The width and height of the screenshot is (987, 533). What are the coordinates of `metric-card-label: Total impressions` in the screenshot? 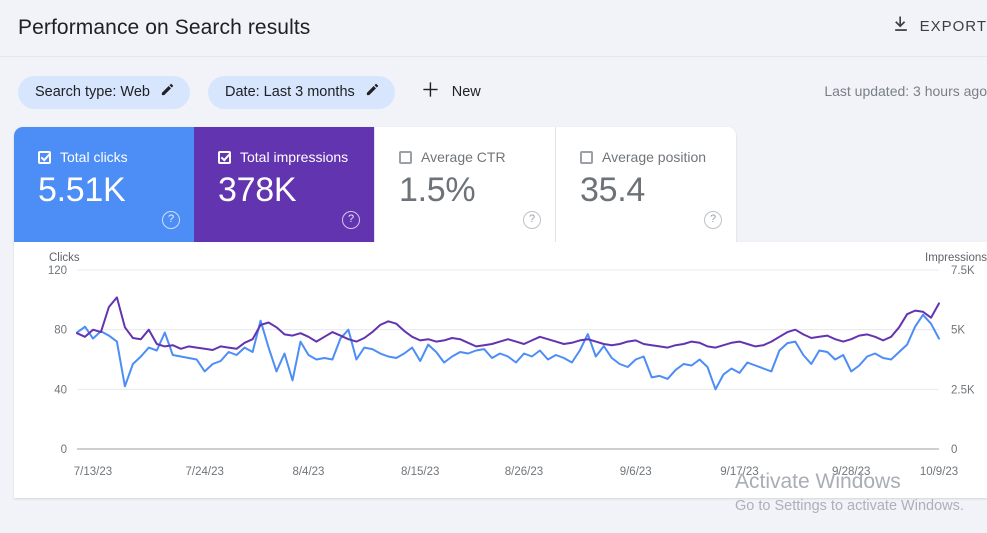 It's located at (294, 157).